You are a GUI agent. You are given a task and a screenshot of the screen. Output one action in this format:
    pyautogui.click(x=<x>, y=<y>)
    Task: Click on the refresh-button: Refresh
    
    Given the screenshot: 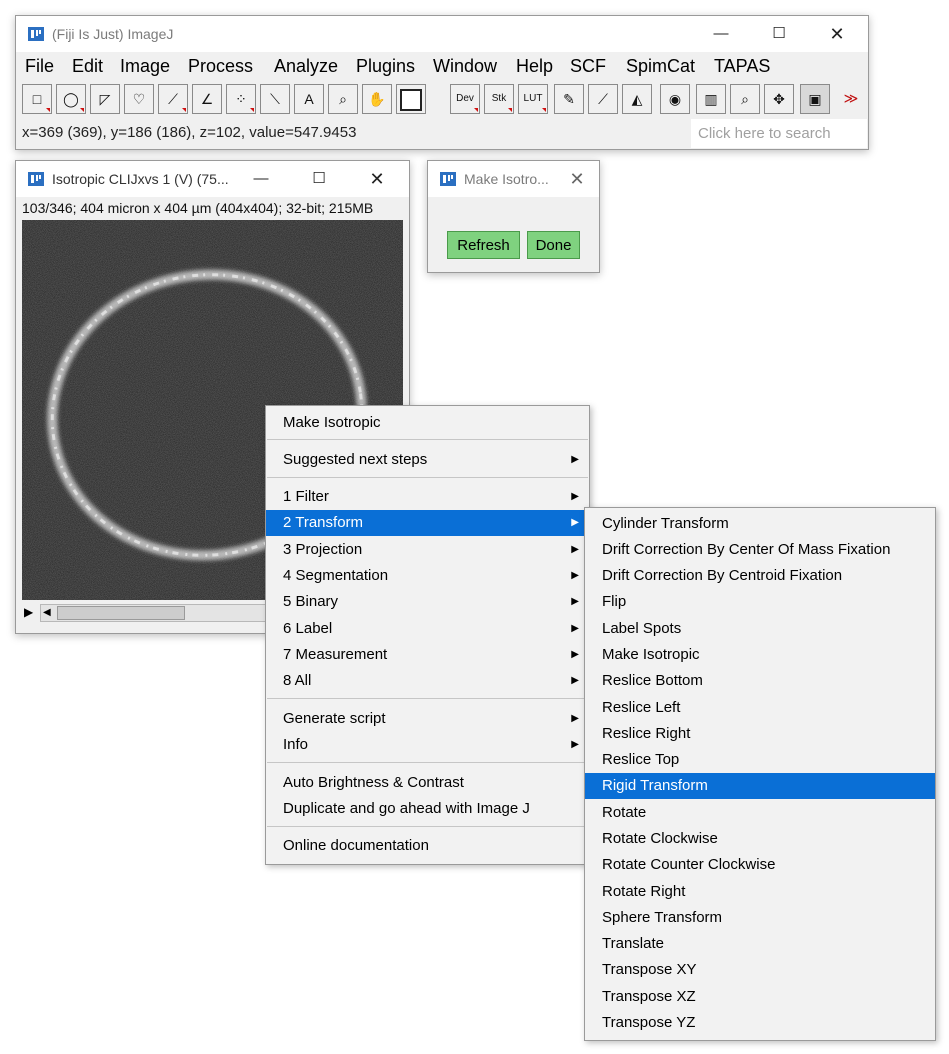 What is the action you would take?
    pyautogui.click(x=483, y=245)
    